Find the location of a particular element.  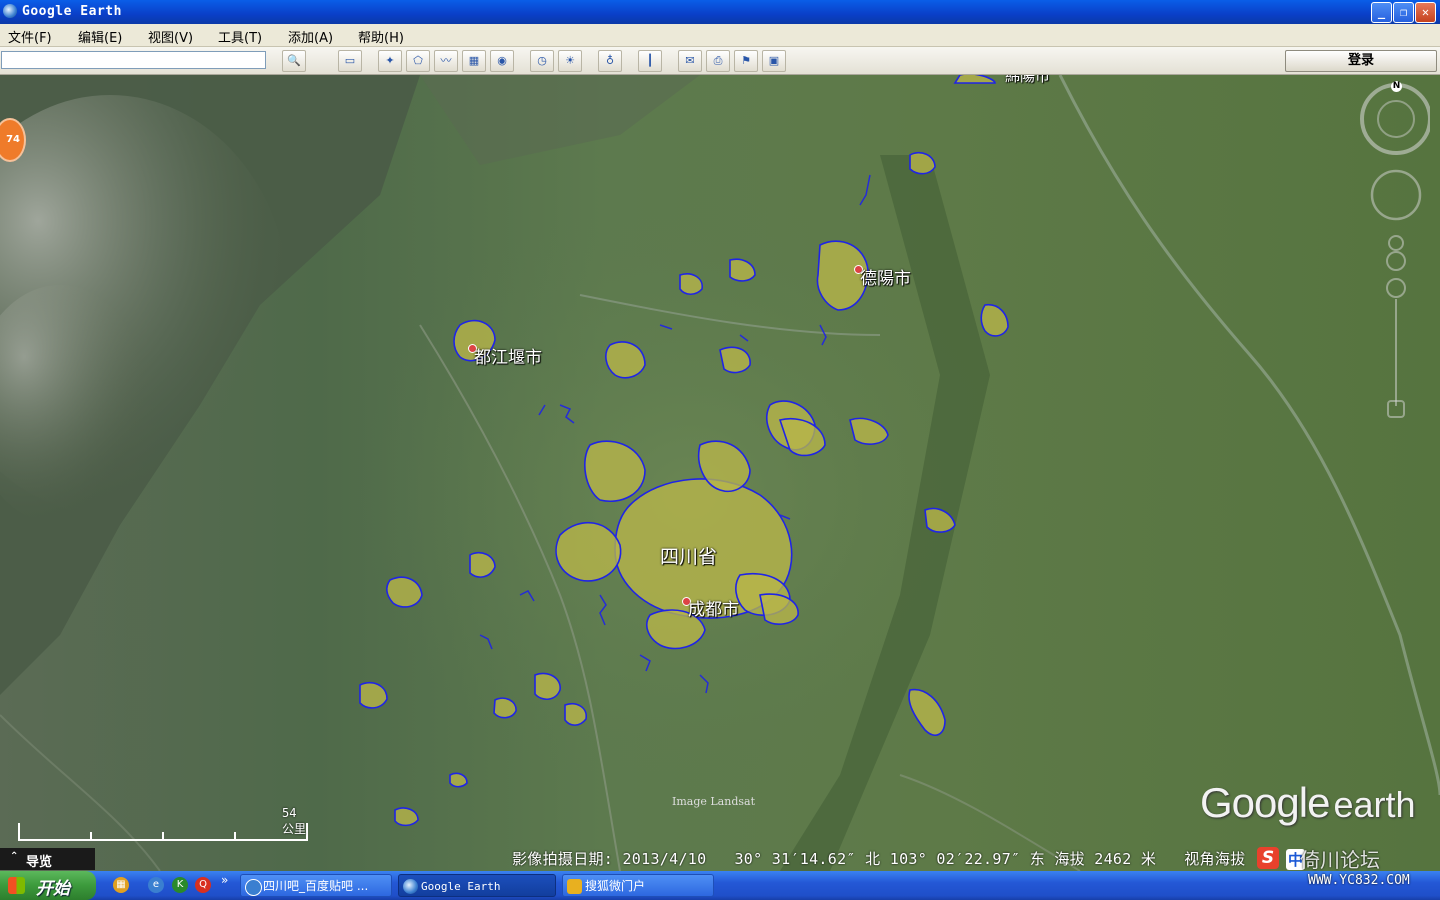

menu-view: 视图(V) is located at coordinates (170, 36).